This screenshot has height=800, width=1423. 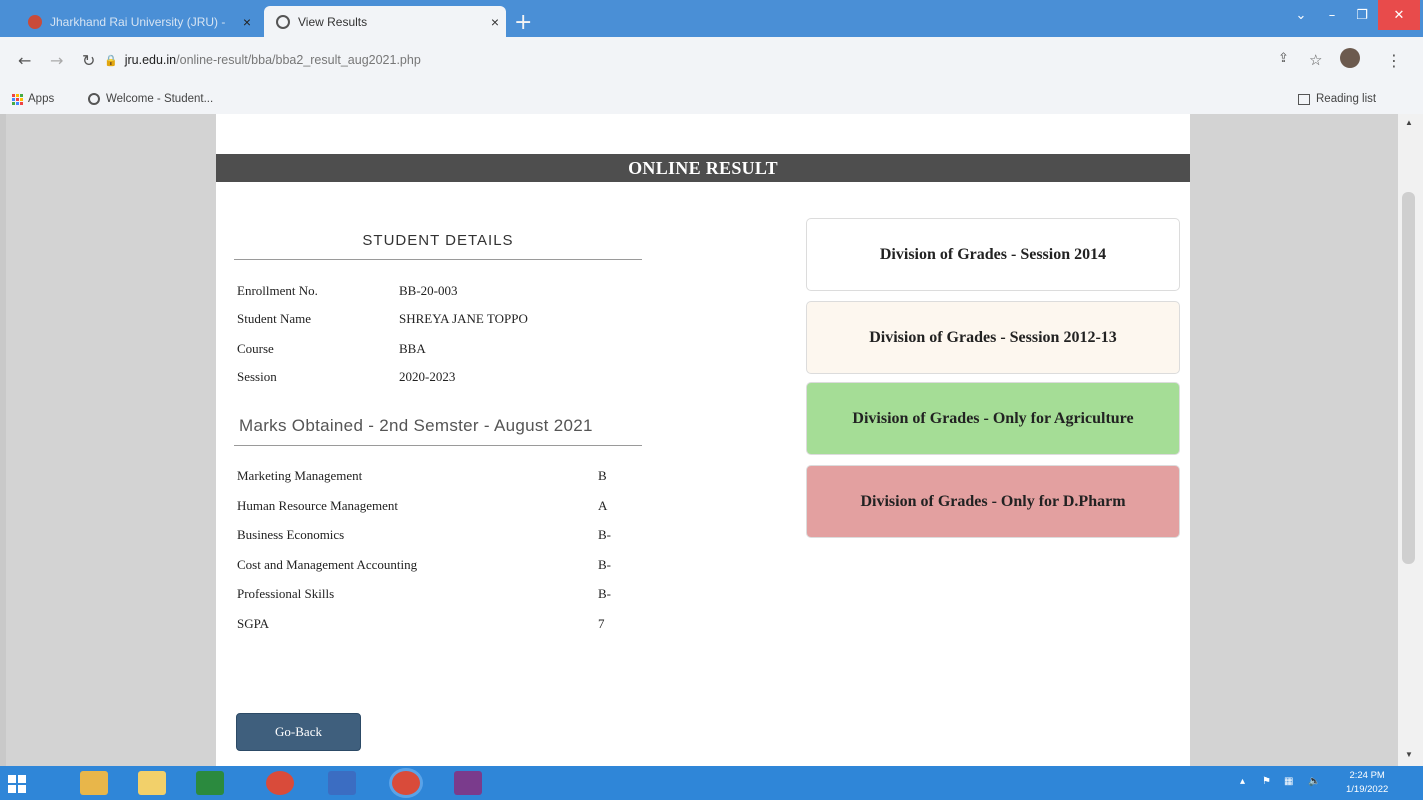 What do you see at coordinates (427, 376) in the screenshot?
I see `detail-value: 2020-2023` at bounding box center [427, 376].